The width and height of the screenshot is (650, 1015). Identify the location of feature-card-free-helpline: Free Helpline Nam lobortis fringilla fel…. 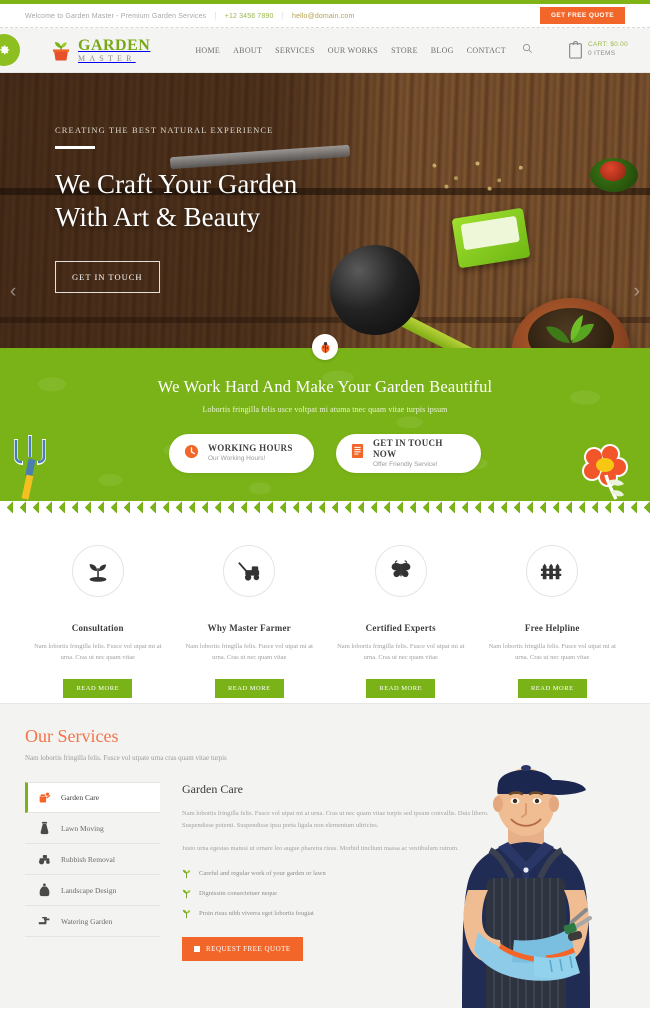
(553, 624).